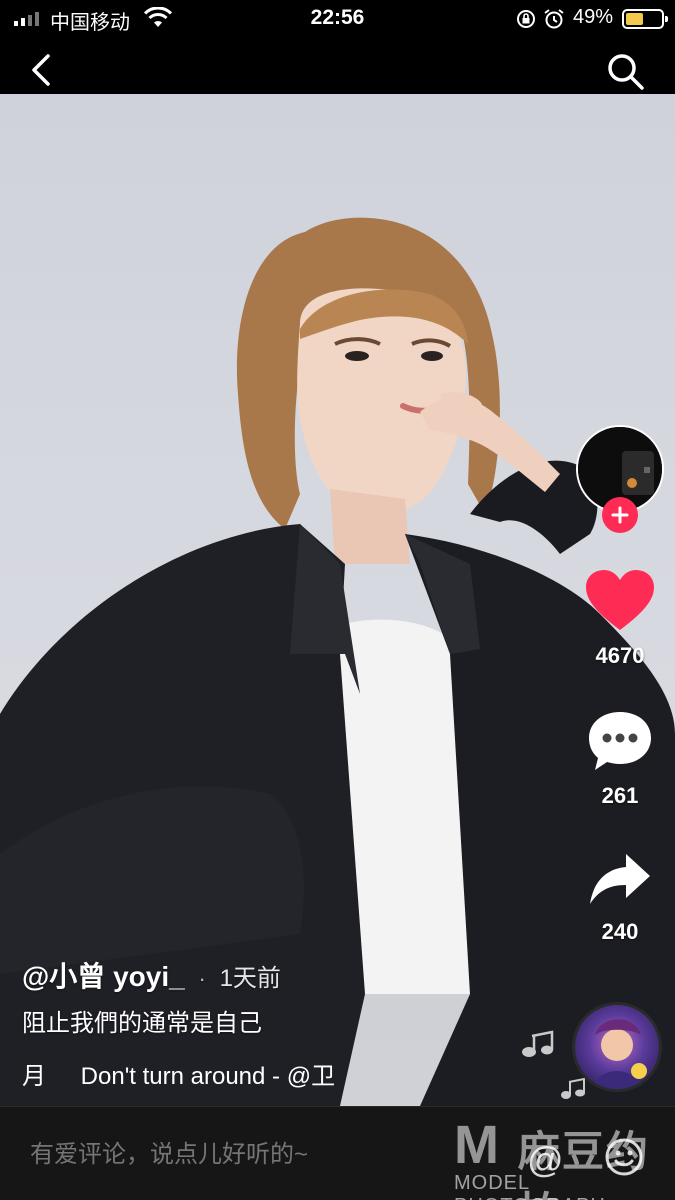 The width and height of the screenshot is (675, 1200). Describe the element at coordinates (624, 1157) in the screenshot. I see `emoji-icon` at that location.